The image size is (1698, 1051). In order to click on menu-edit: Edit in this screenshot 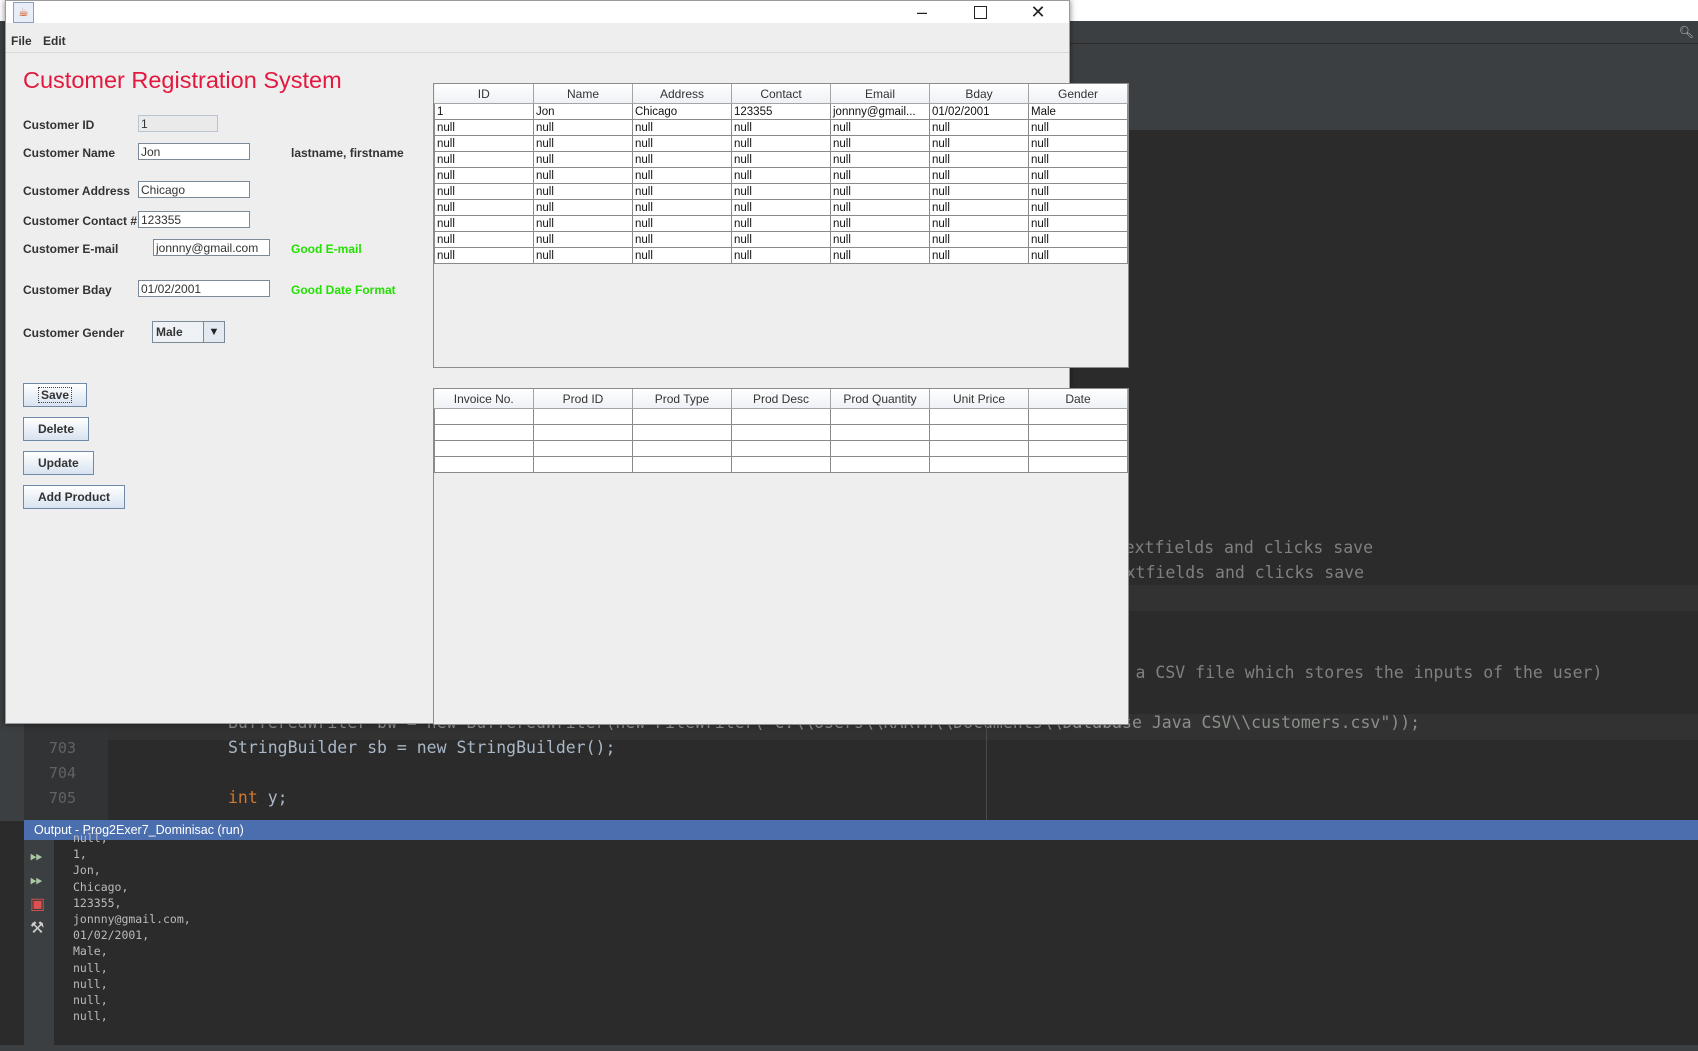, I will do `click(54, 41)`.